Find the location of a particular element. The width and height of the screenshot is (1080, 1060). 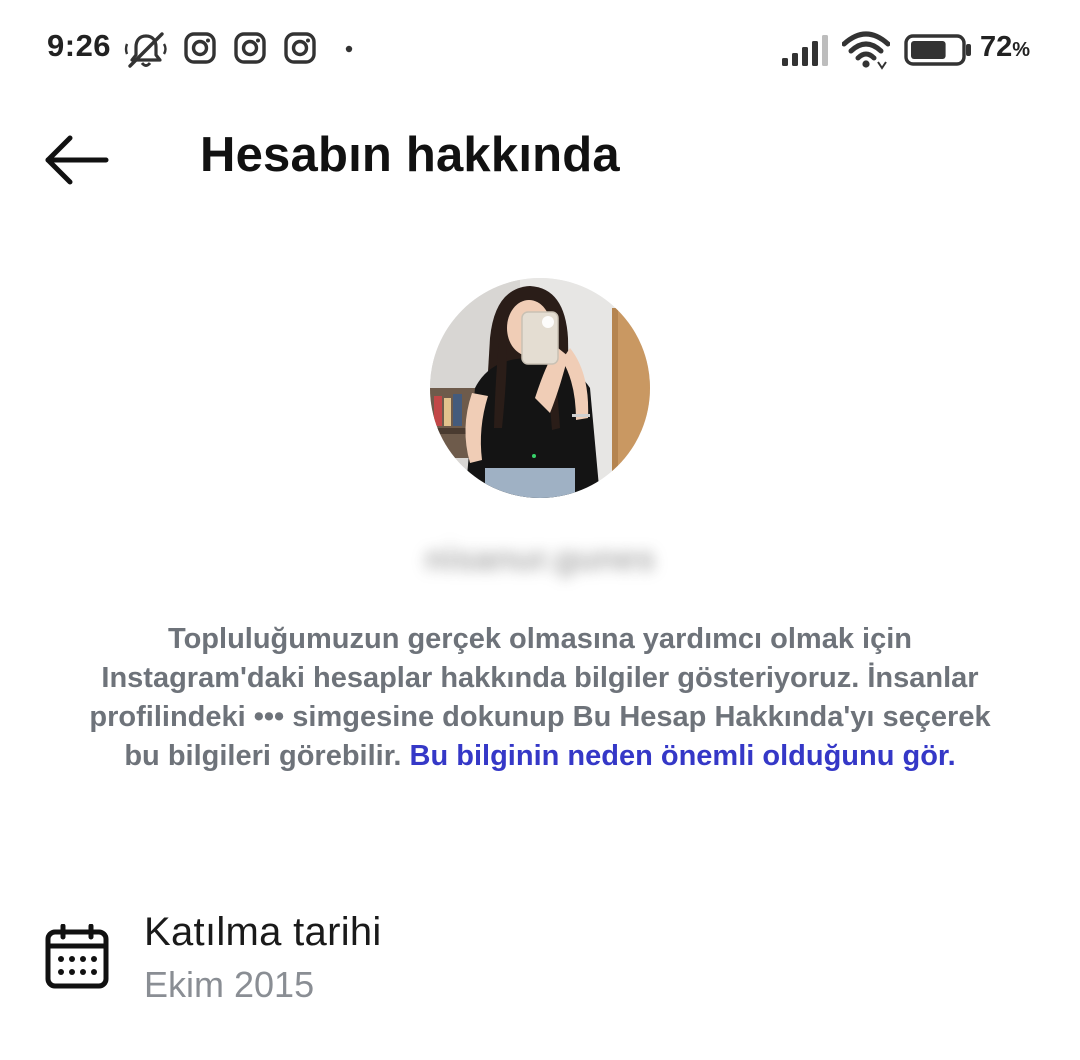

profile-photo is located at coordinates (540, 388).